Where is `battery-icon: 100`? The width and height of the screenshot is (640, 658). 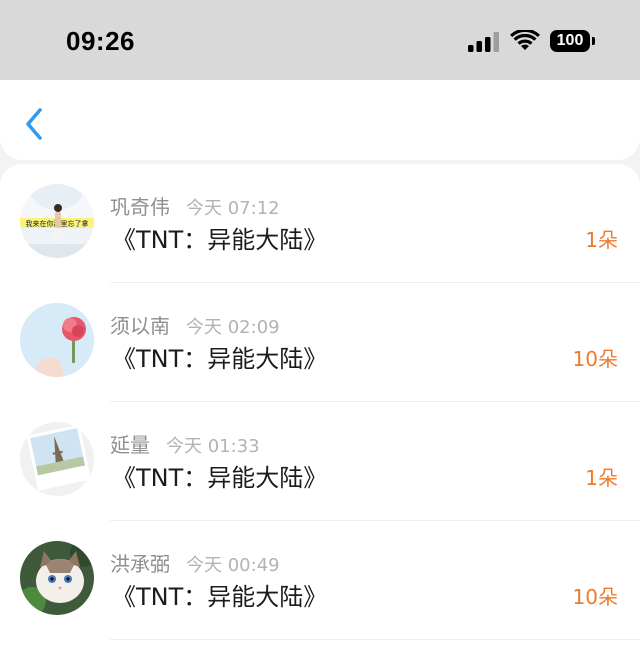
battery-icon: 100 is located at coordinates (573, 42).